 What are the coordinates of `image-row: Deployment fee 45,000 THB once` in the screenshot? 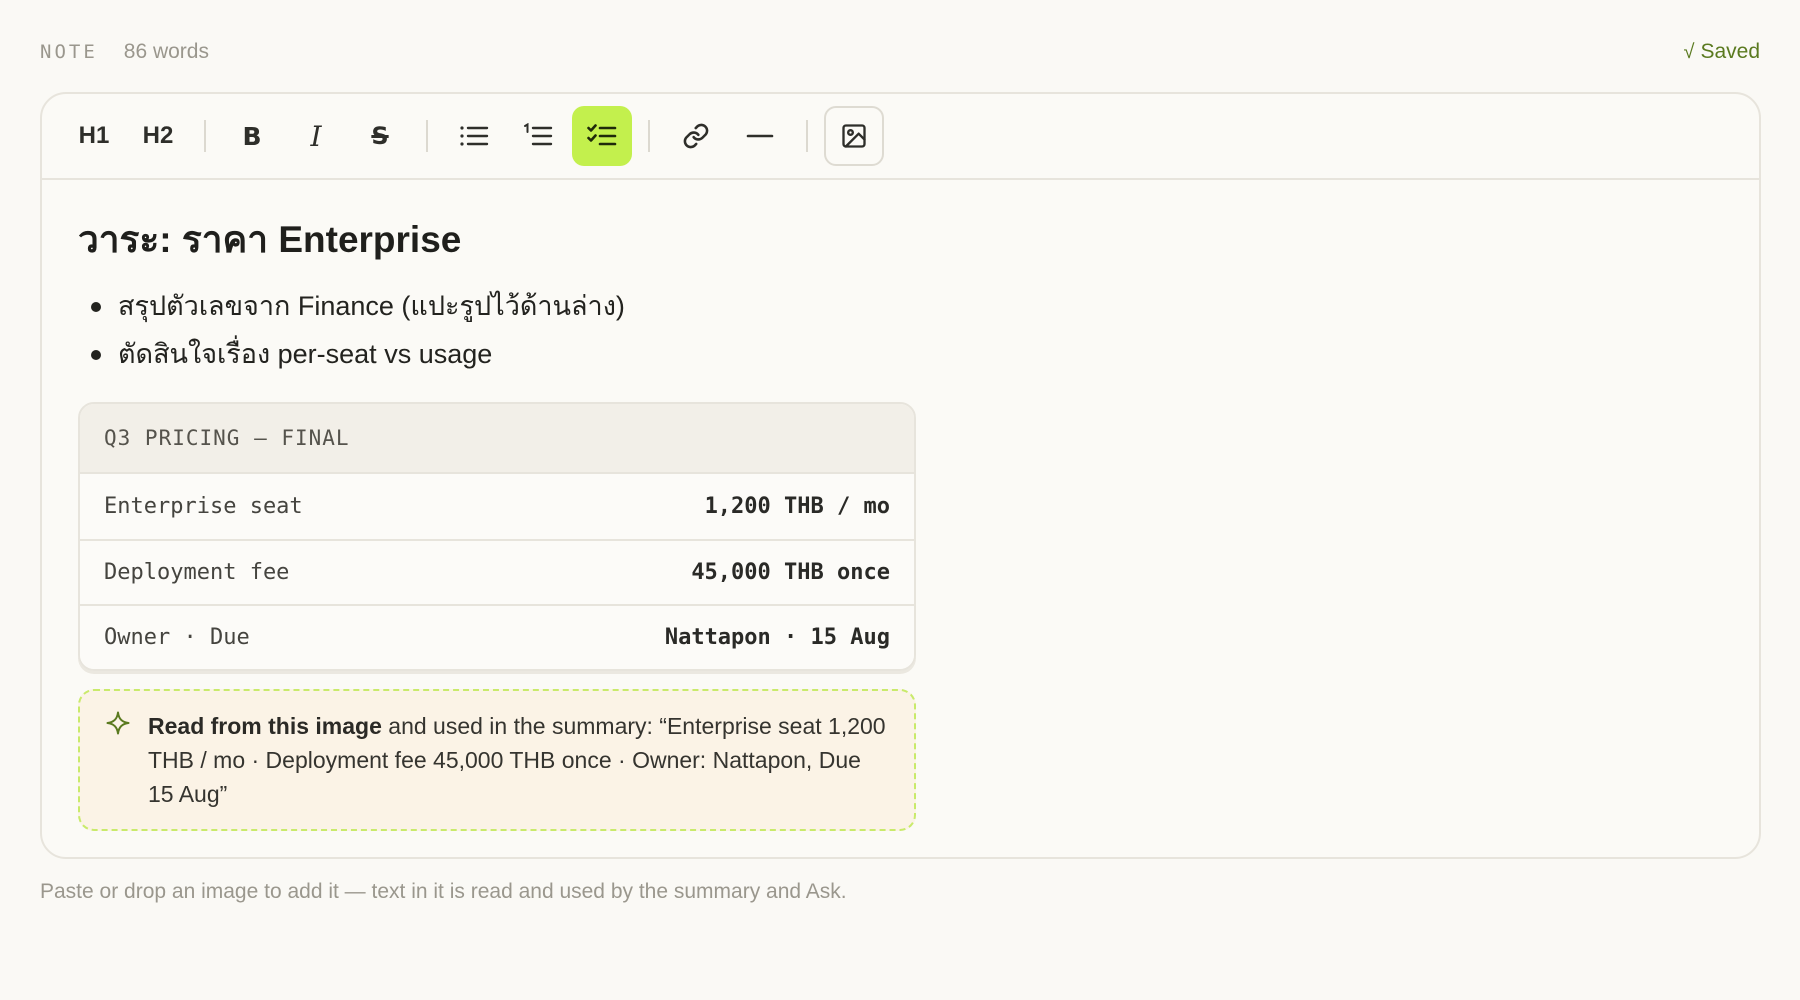 It's located at (497, 572).